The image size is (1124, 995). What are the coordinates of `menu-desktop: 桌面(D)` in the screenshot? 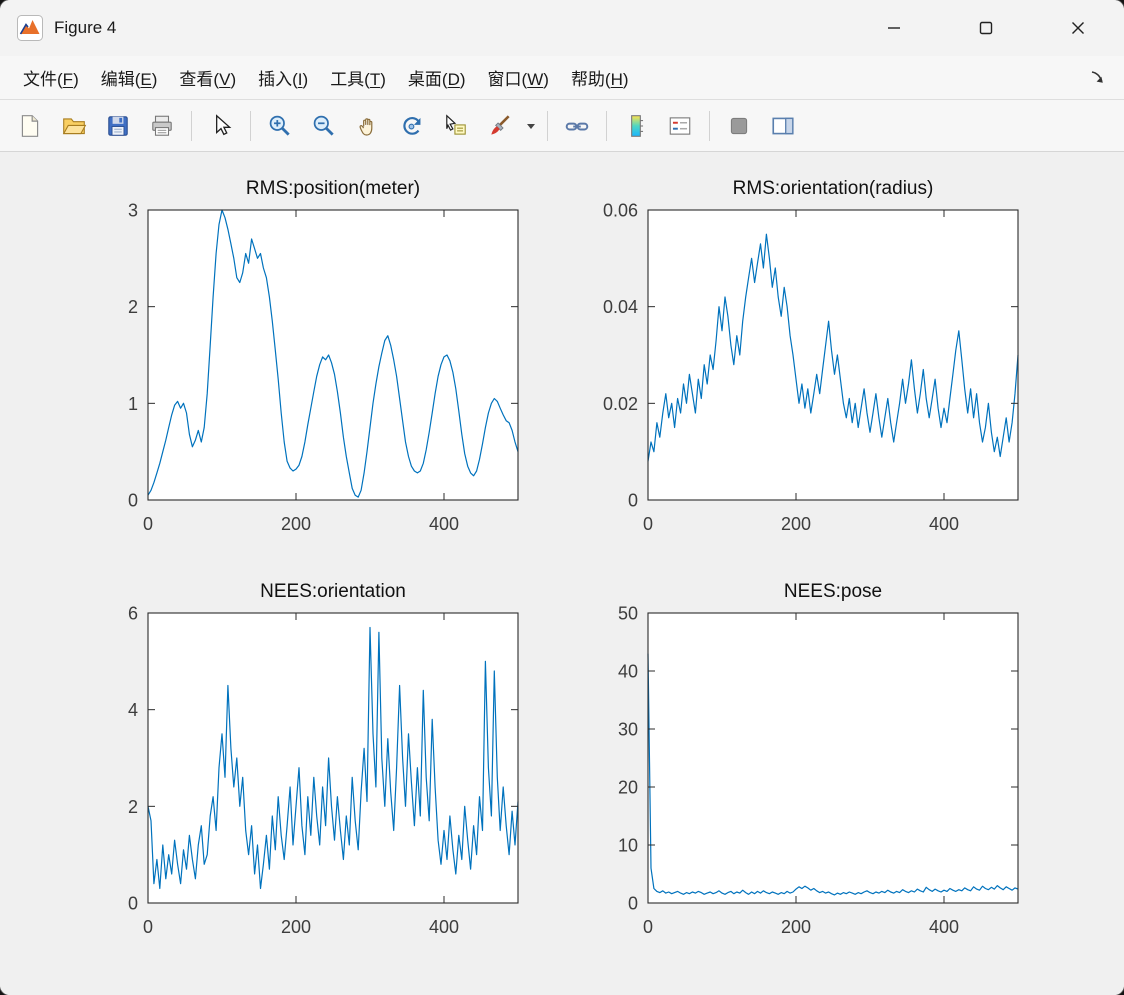 It's located at (437, 77).